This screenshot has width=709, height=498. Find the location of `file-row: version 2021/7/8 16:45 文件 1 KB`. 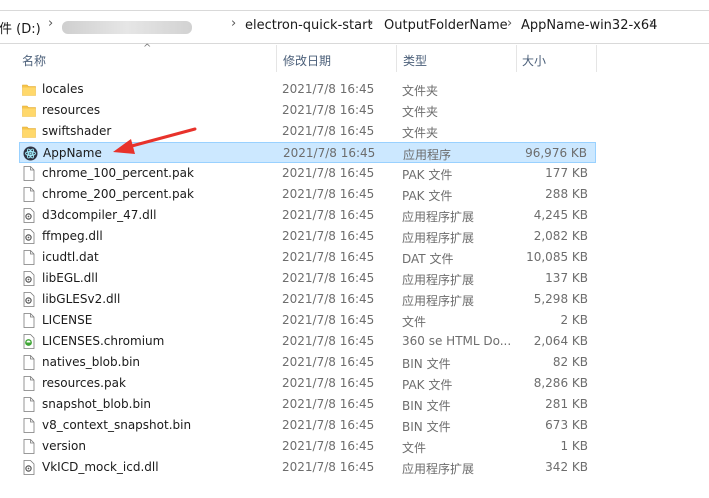

file-row: version 2021/7/8 16:45 文件 1 KB is located at coordinates (307, 446).